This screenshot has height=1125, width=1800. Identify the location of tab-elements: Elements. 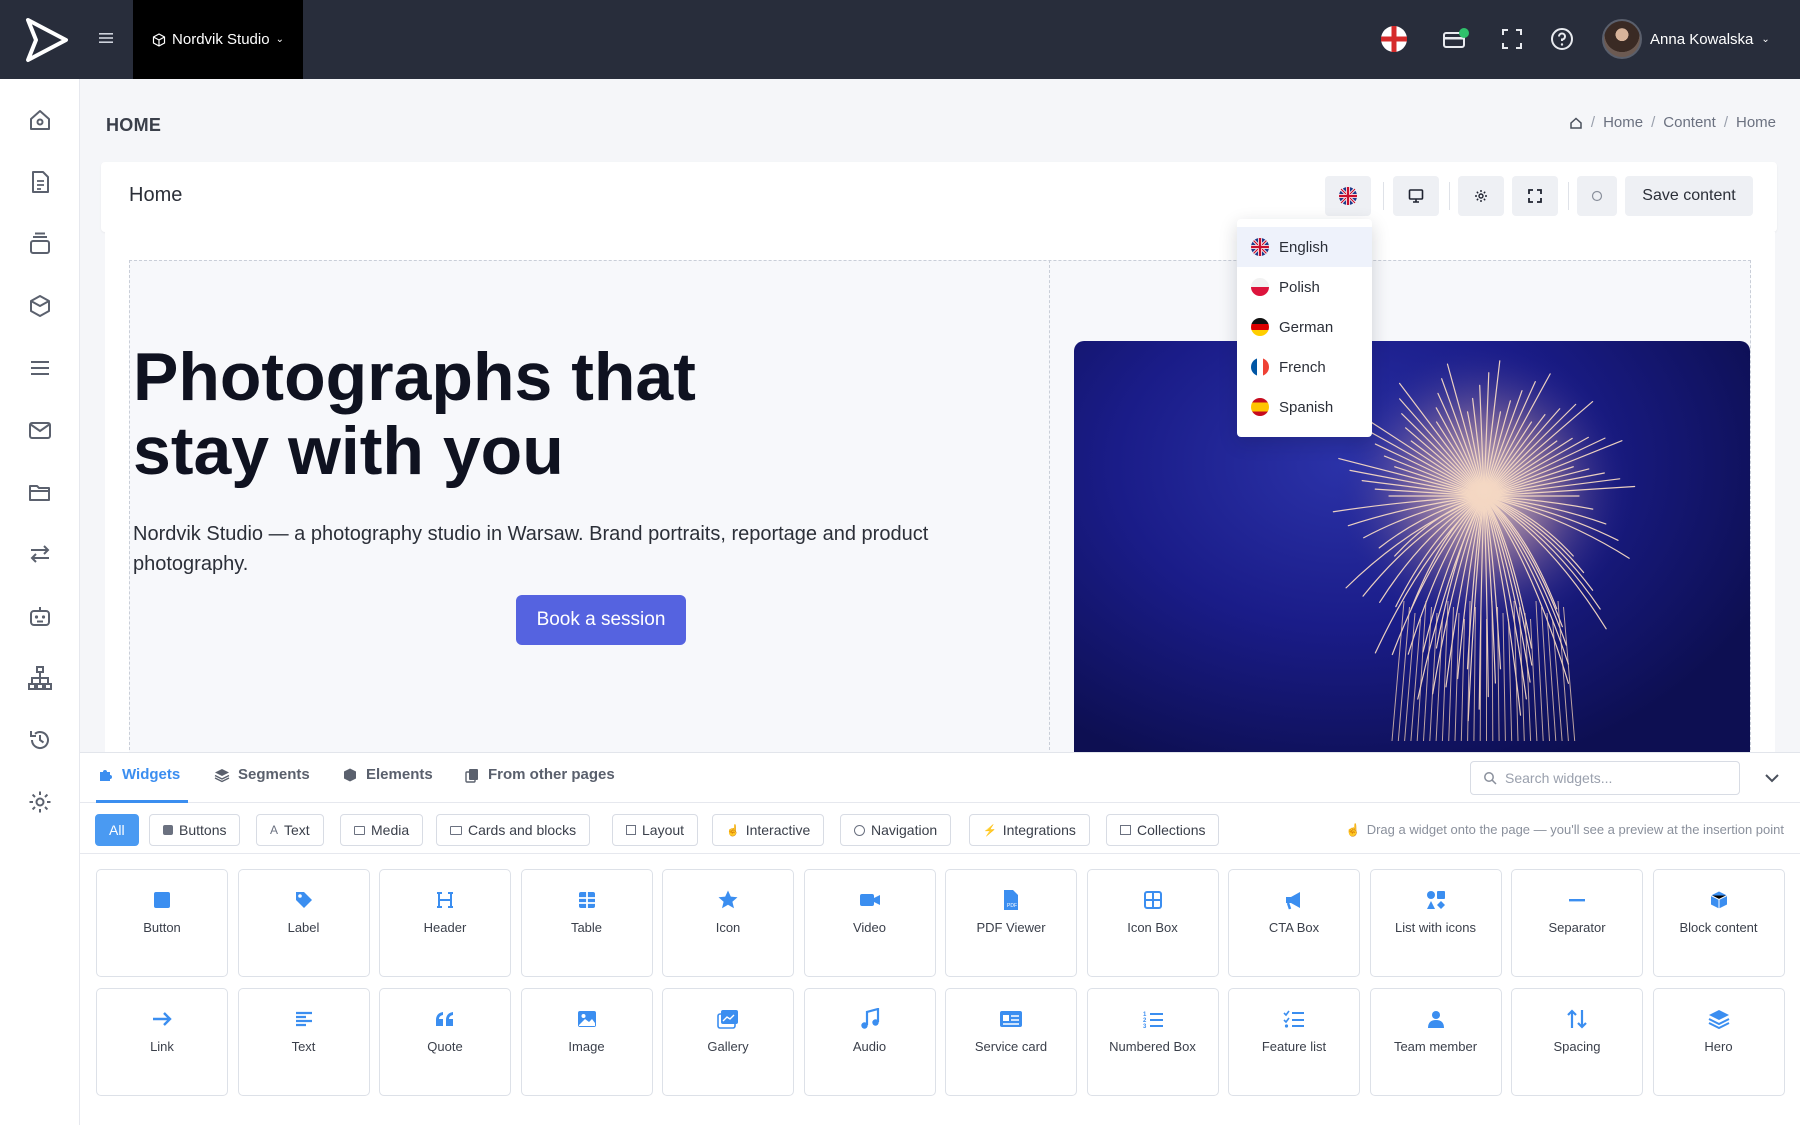
(387, 774).